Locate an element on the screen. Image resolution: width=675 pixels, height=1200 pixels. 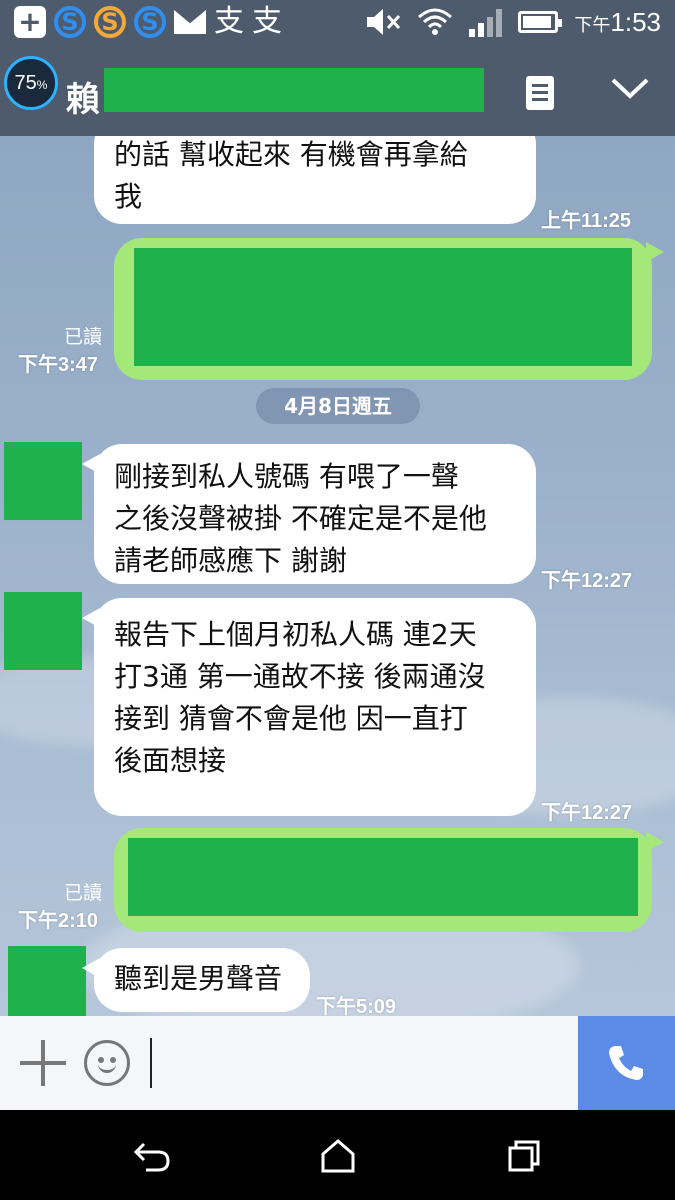
message-time: 下午3:47 is located at coordinates (58, 365).